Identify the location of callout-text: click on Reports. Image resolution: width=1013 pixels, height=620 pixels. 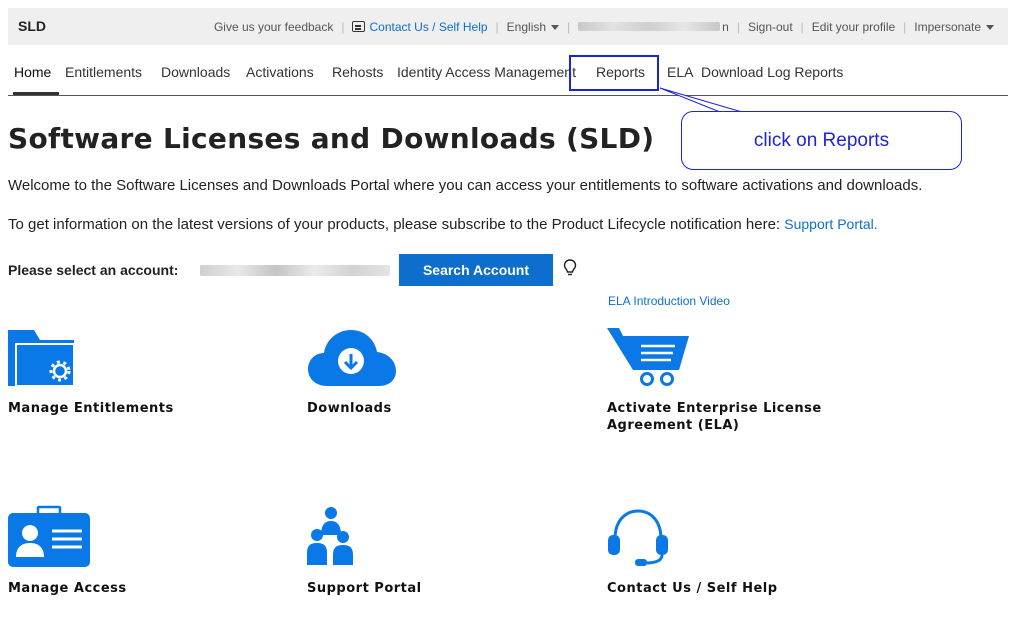
(821, 140).